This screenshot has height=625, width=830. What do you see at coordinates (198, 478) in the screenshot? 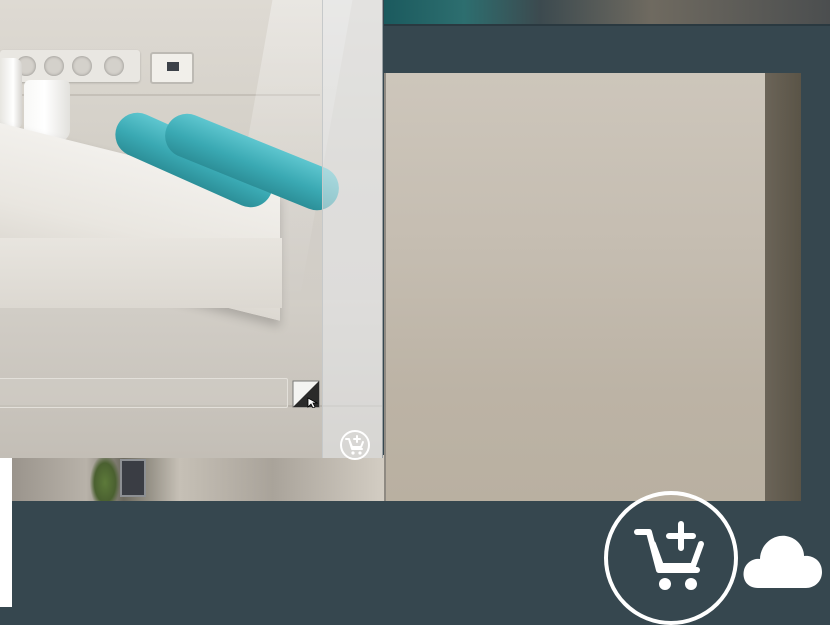
I see `bottom-thumbnail` at bounding box center [198, 478].